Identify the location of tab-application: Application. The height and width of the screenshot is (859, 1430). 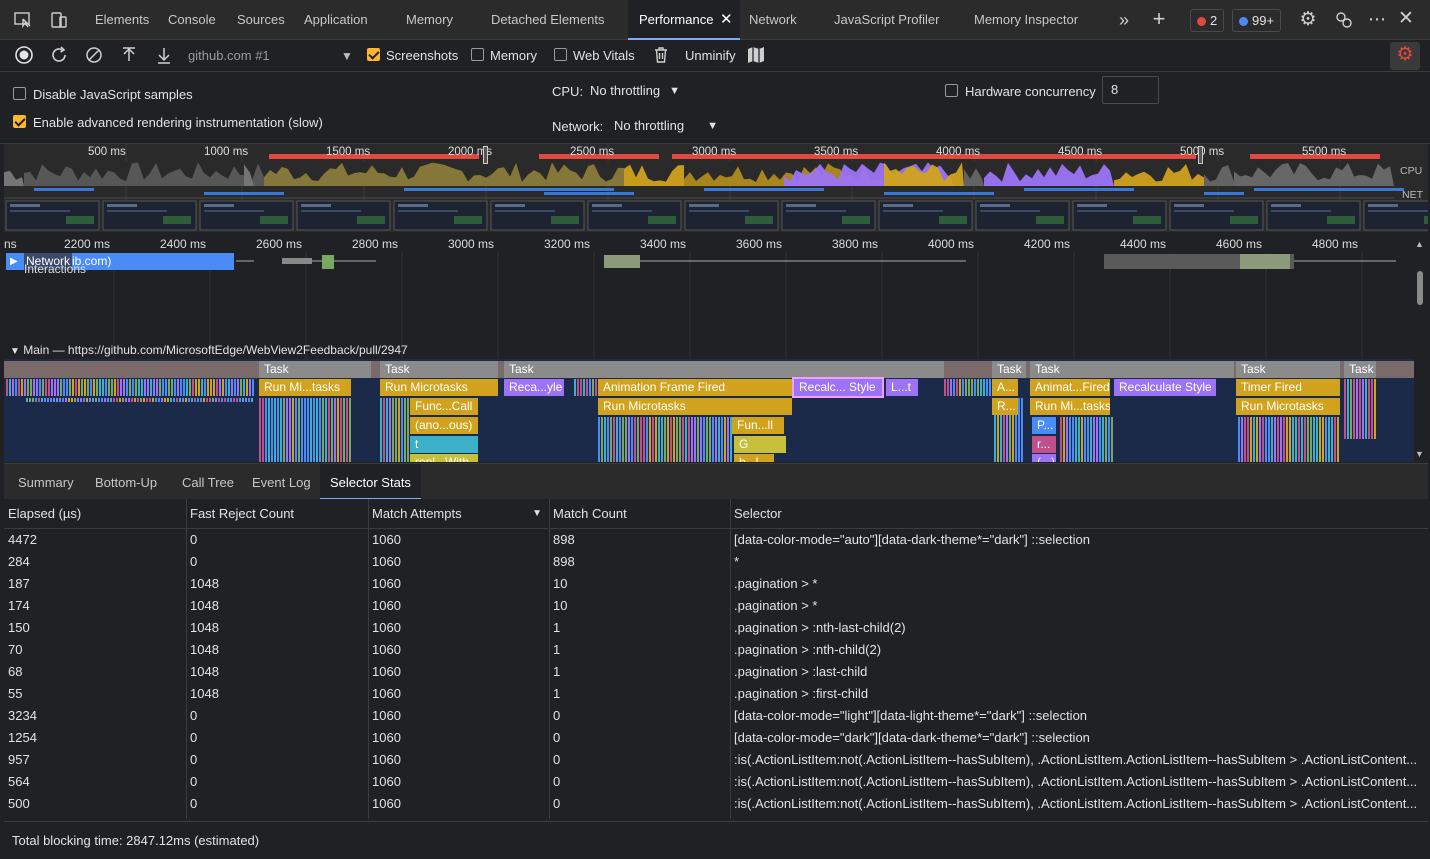
(336, 20).